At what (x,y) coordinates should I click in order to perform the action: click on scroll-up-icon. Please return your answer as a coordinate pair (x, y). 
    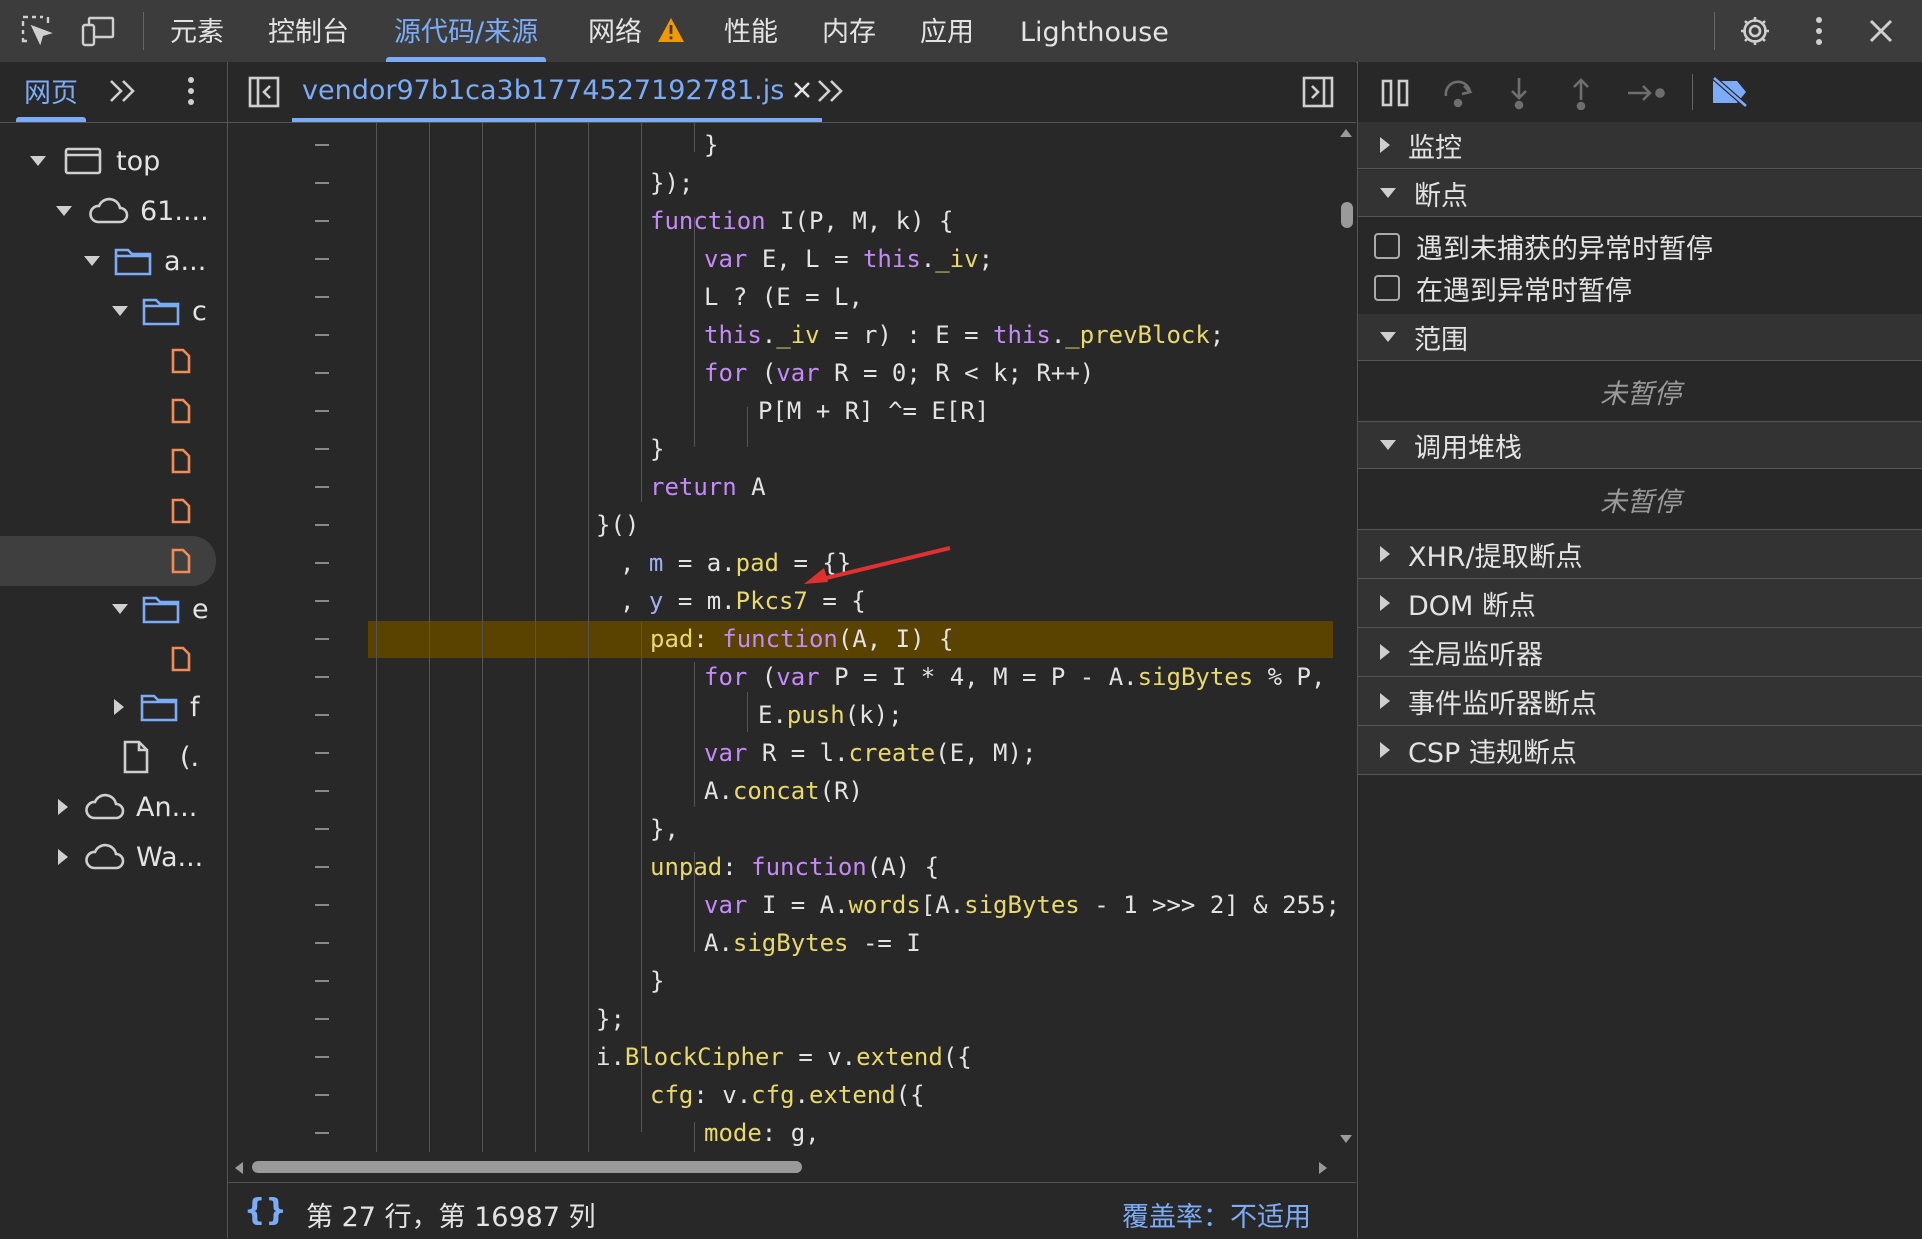
    Looking at the image, I should click on (1346, 133).